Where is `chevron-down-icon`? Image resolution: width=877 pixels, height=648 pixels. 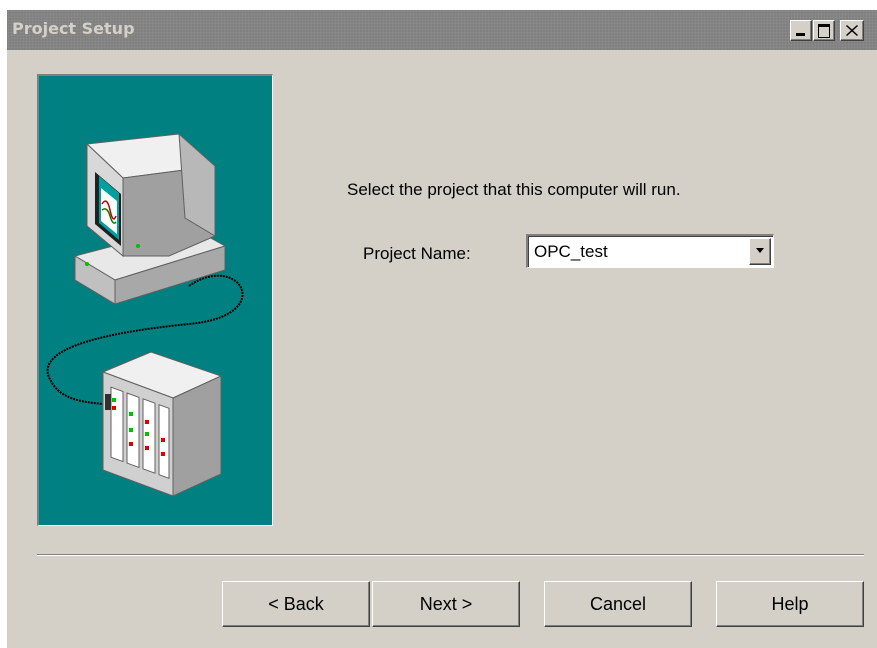
chevron-down-icon is located at coordinates (760, 250).